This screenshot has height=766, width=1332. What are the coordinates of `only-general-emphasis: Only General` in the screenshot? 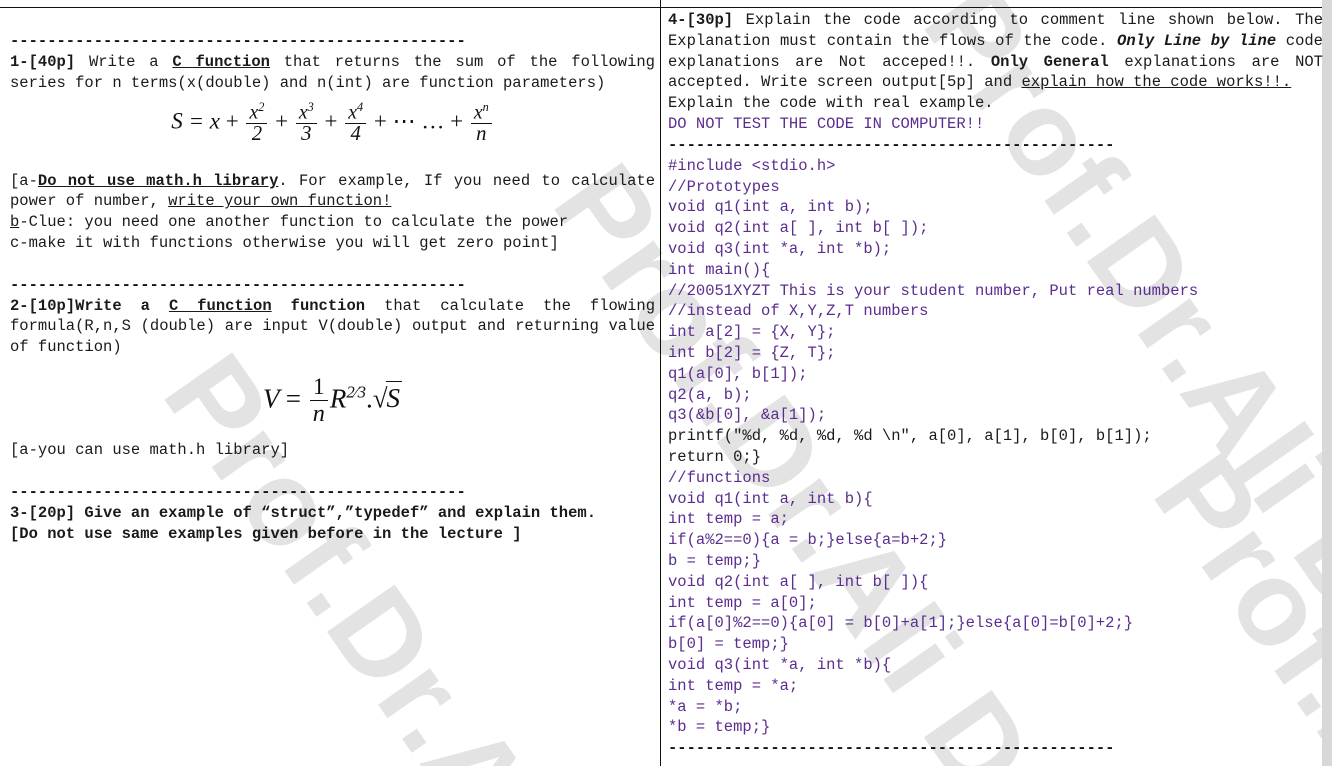 It's located at (1049, 61).